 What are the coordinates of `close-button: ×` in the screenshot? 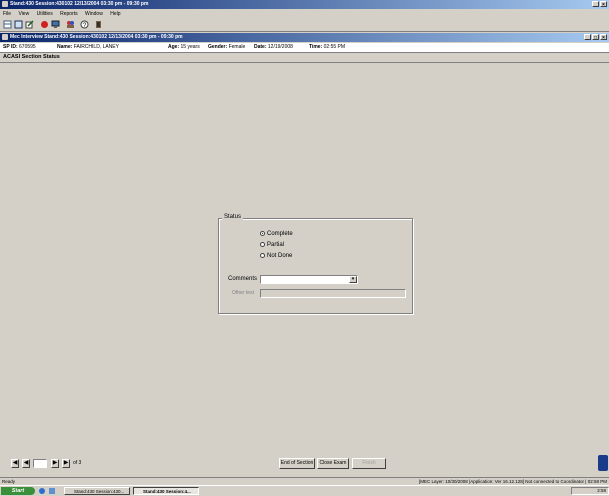 It's located at (603, 4).